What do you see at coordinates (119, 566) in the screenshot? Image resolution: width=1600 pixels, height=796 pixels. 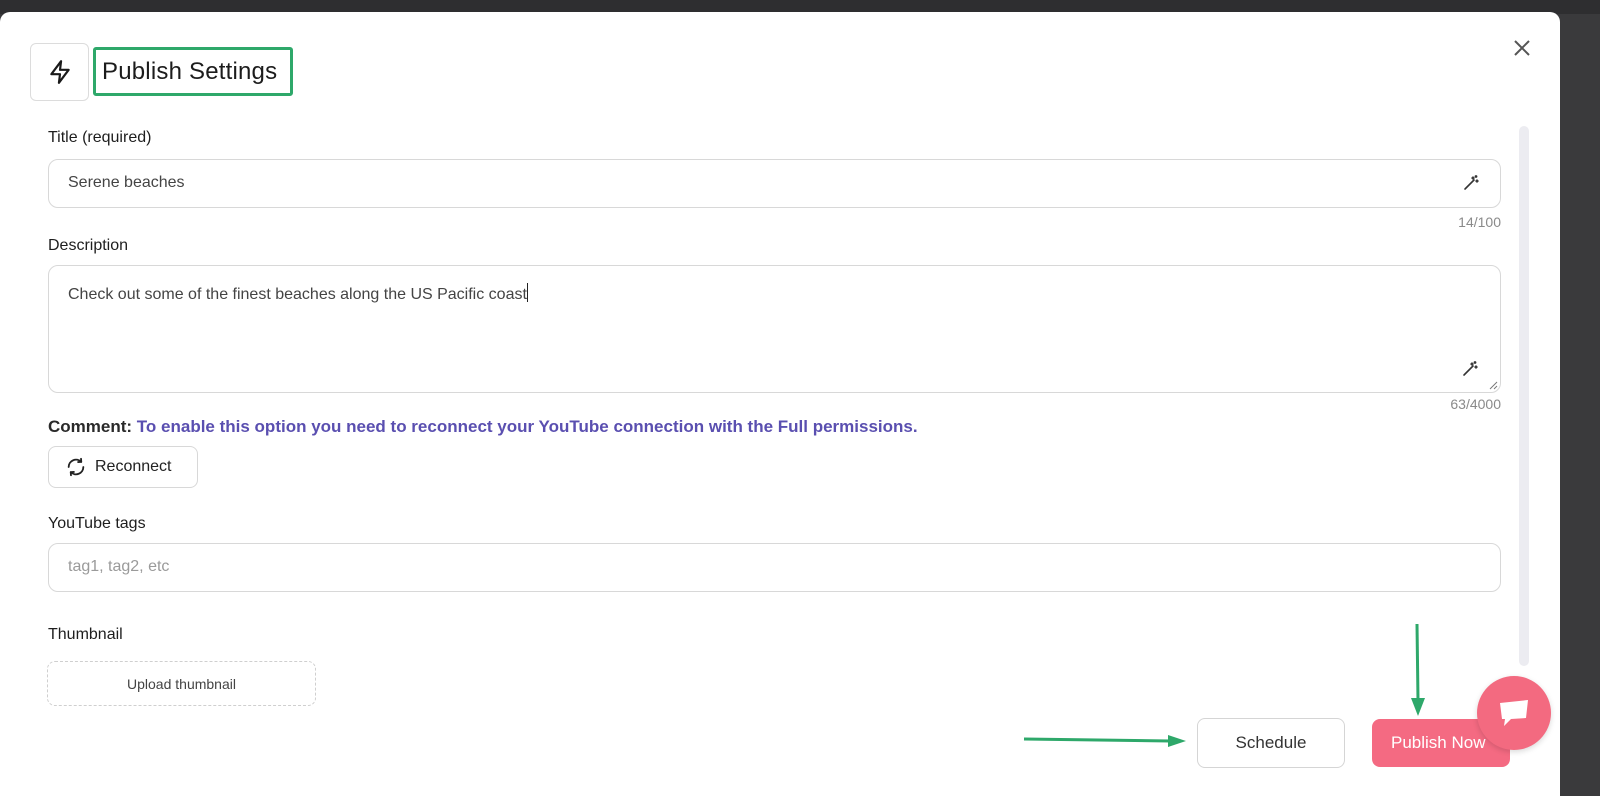 I see `tags-placeholder: tag1, tag2, etc` at bounding box center [119, 566].